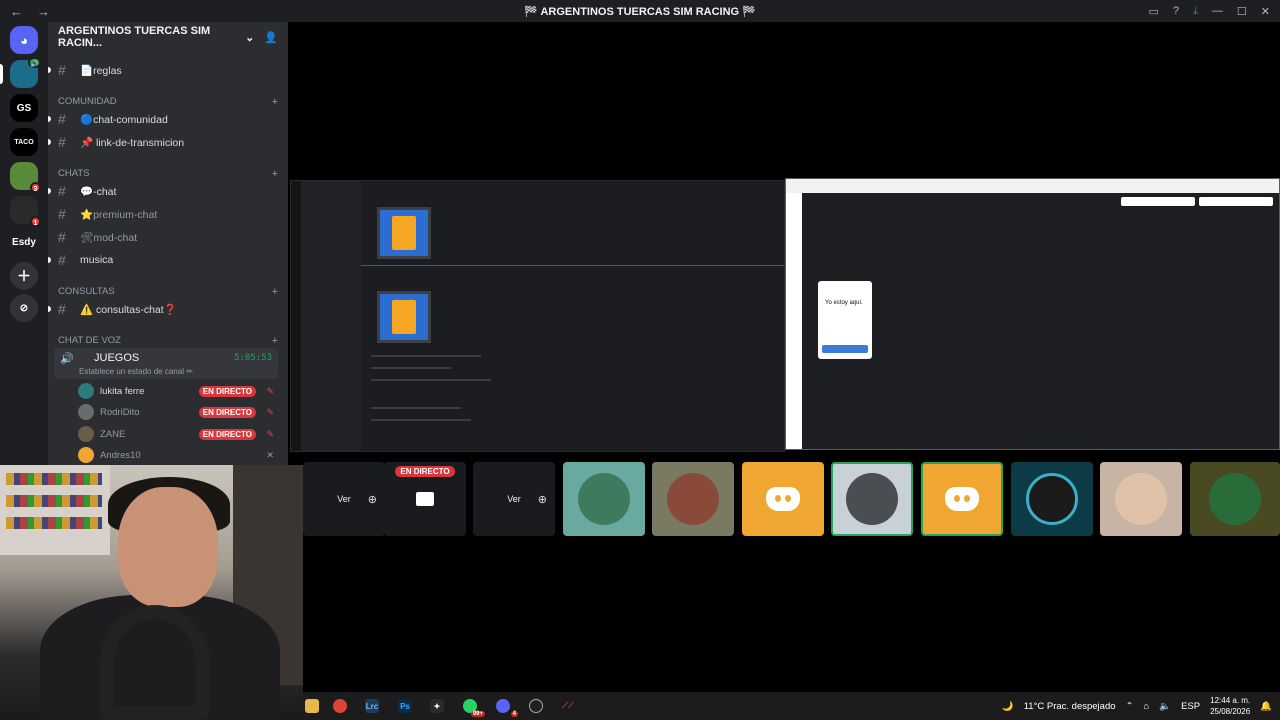 The image size is (1280, 720). What do you see at coordinates (136, 371) in the screenshot?
I see `channel-status: Establece un estado de canal ✏` at bounding box center [136, 371].